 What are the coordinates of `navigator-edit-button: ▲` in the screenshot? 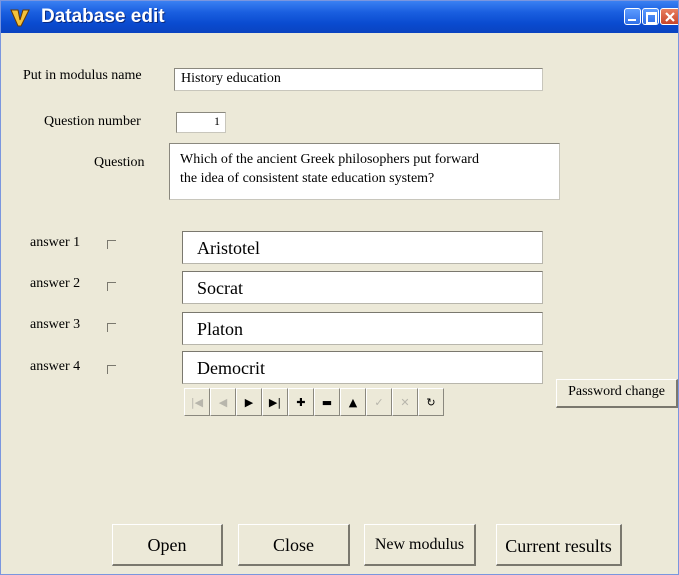 It's located at (353, 402).